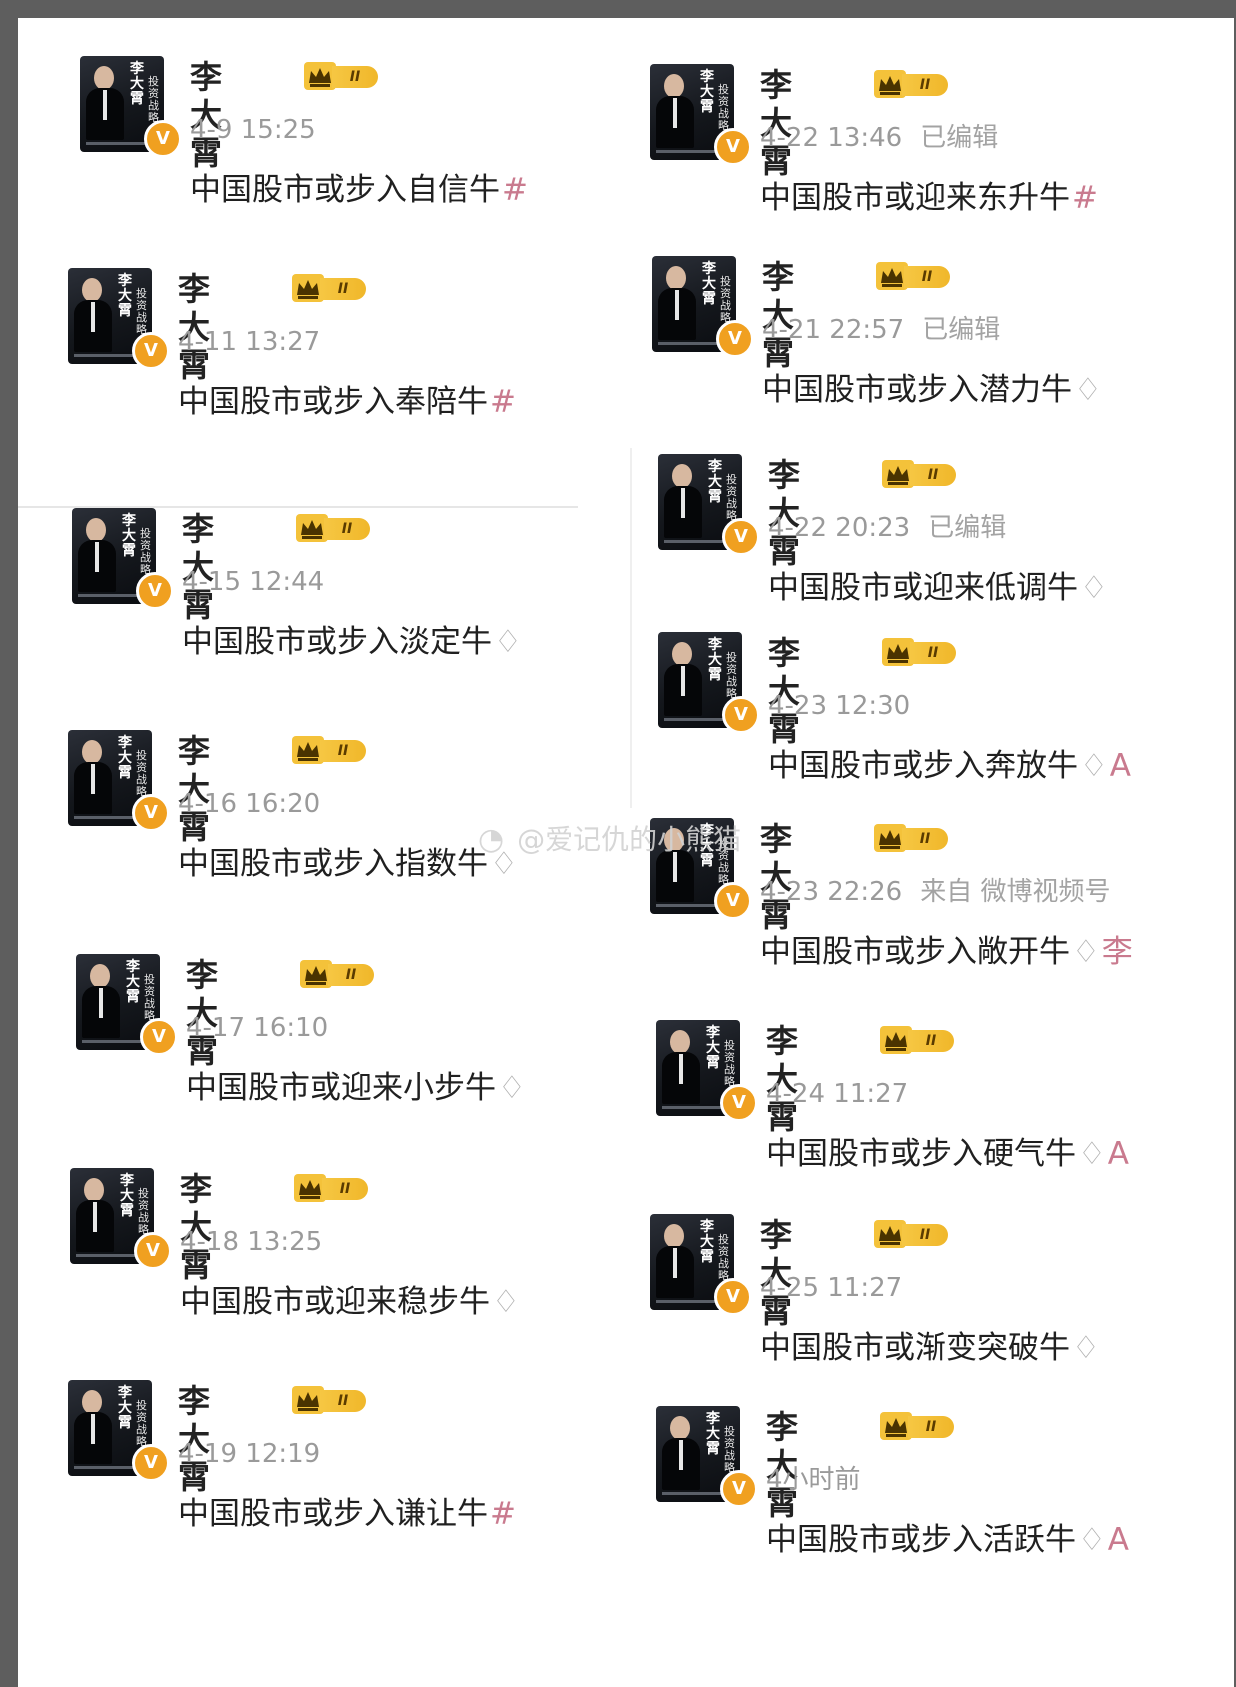  I want to click on post-text: 中国股市或步入硬气牛♢A, so click(947, 1154).